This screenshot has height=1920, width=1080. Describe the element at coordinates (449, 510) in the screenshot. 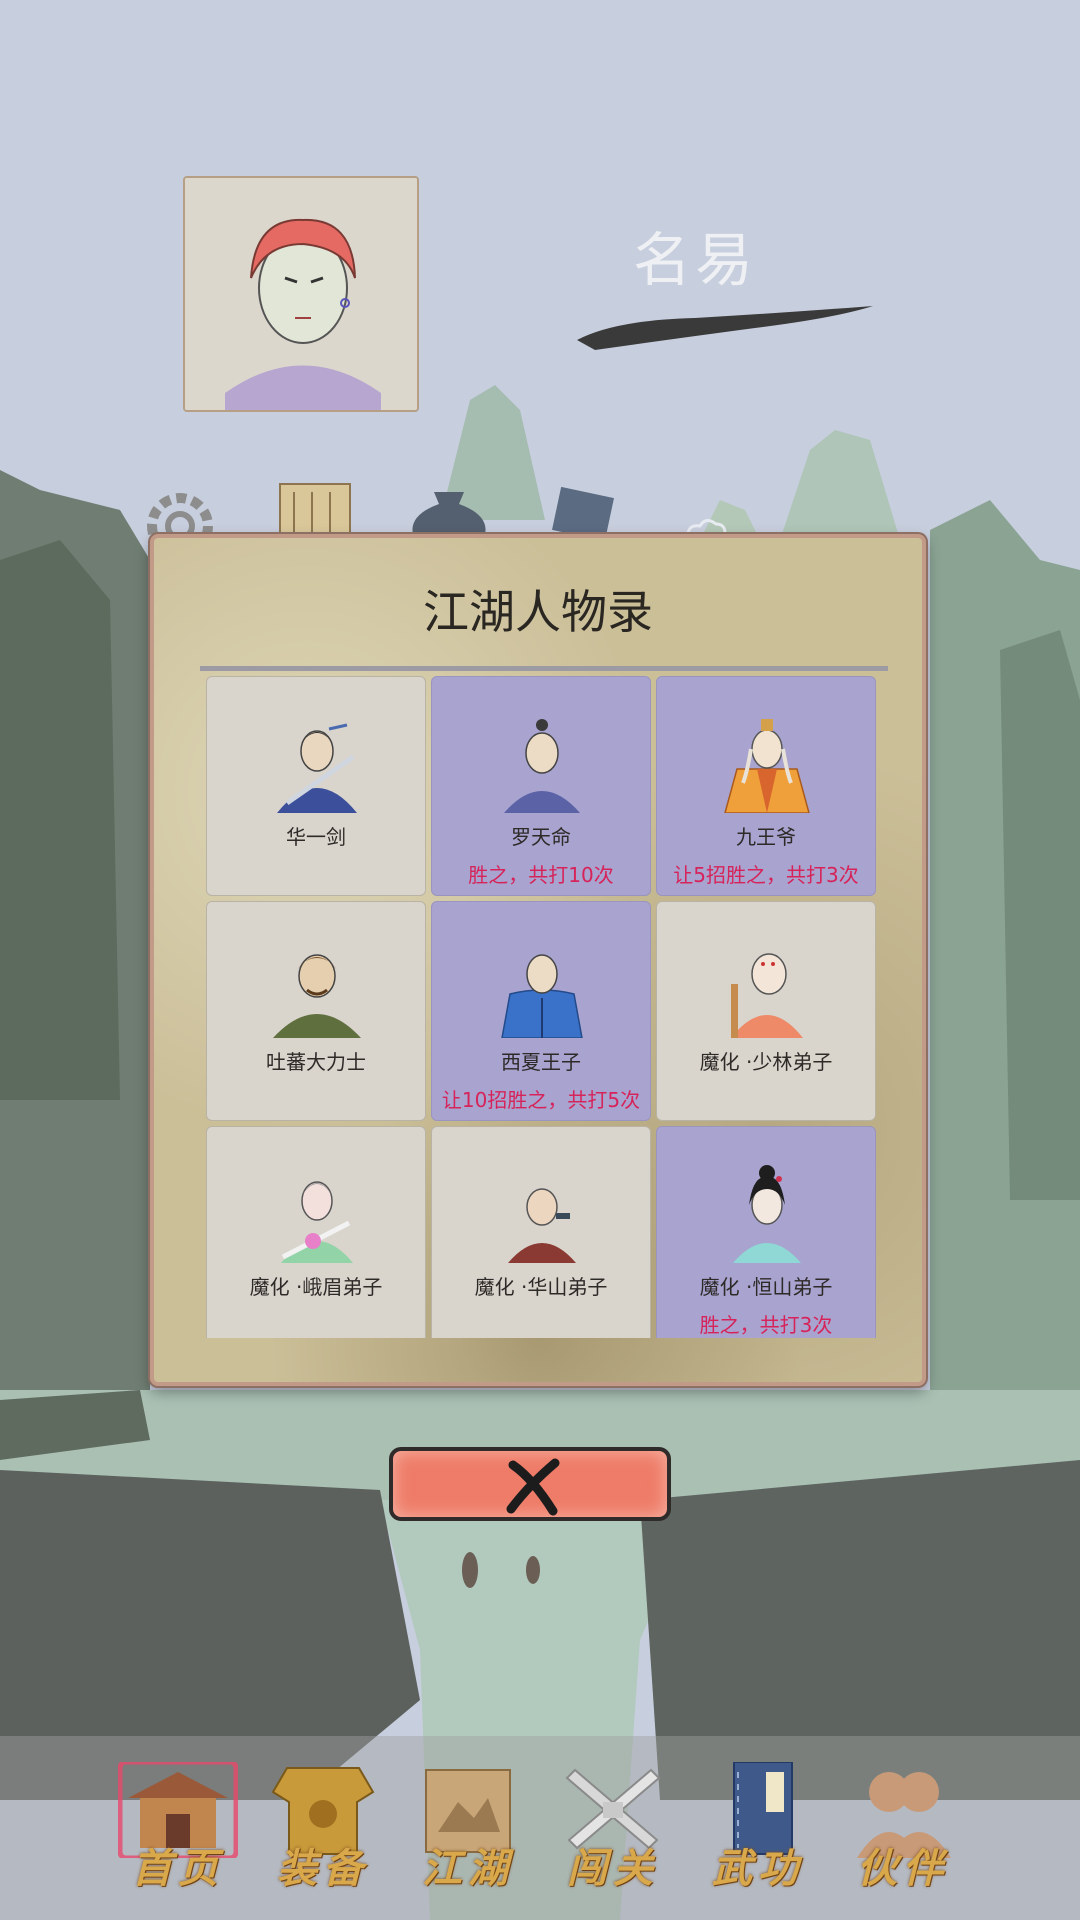

I see `money-bag-icon` at that location.